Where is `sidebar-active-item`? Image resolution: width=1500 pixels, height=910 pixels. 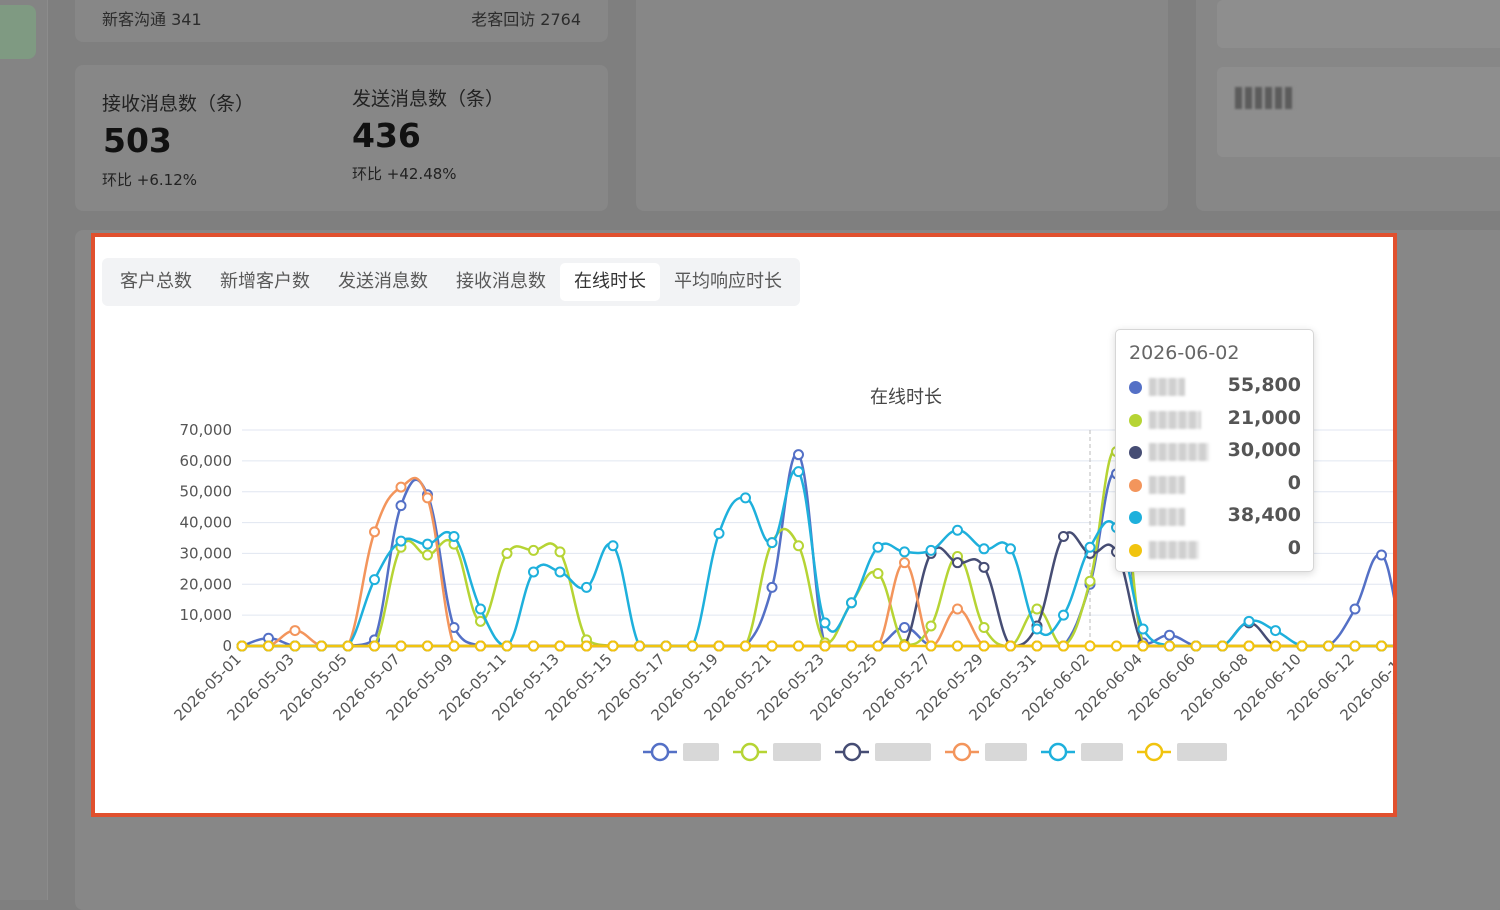 sidebar-active-item is located at coordinates (18, 32).